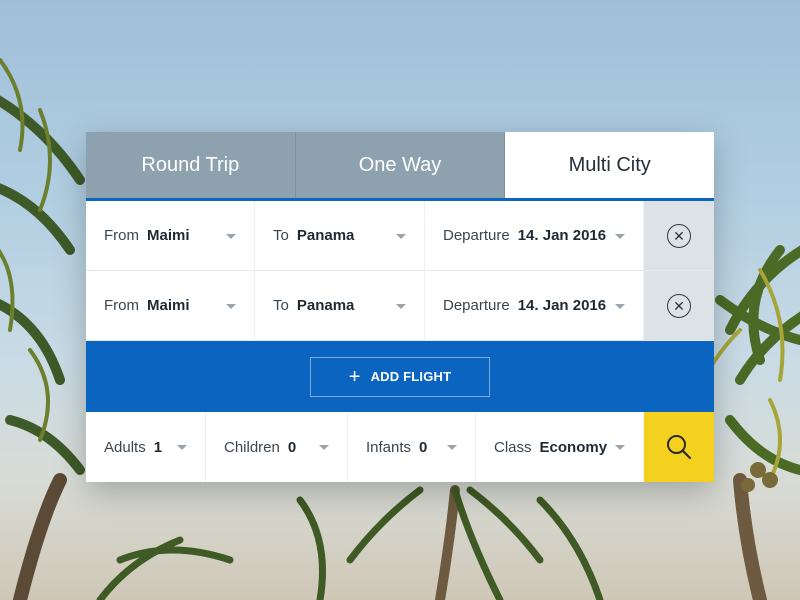  What do you see at coordinates (389, 447) in the screenshot?
I see `infants-label: Infants` at bounding box center [389, 447].